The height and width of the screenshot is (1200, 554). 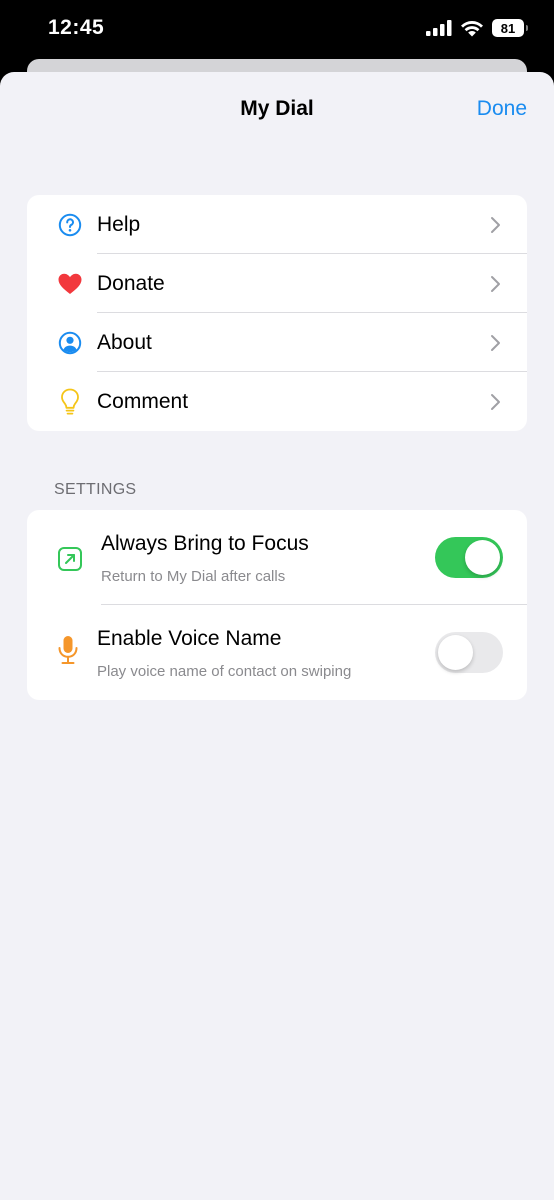 I want to click on menu-item-label: Comment, so click(x=143, y=401).